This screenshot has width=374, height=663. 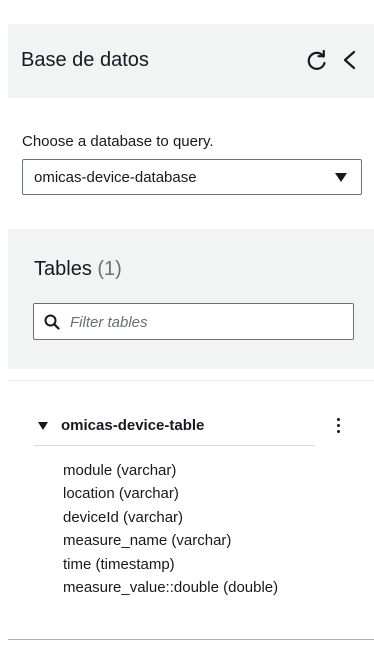 I want to click on database-select: omicas-device-database, so click(x=192, y=177).